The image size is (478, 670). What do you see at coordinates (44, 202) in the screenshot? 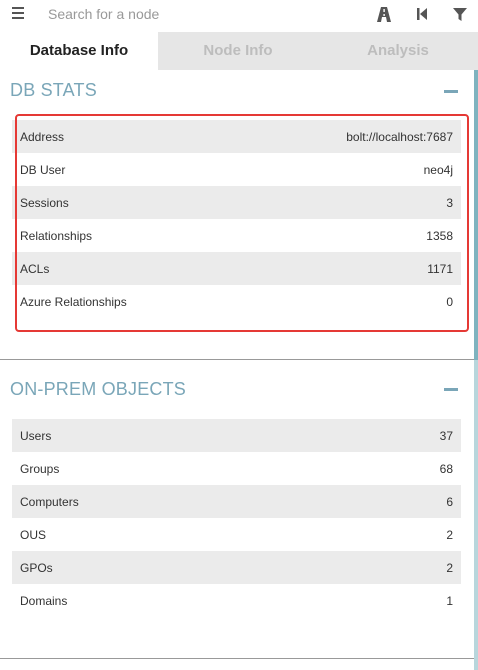
I see `stat-label: Sessions` at bounding box center [44, 202].